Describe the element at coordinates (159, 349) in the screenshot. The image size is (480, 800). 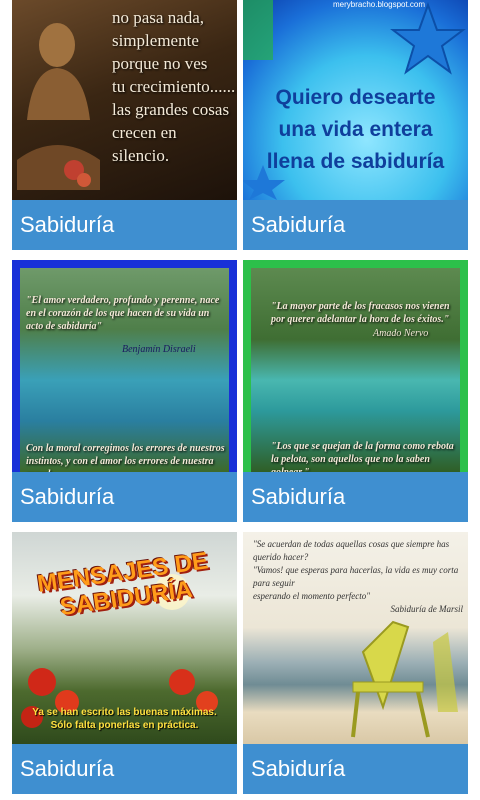
I see `quote-author: Benjamín Disraeli` at that location.